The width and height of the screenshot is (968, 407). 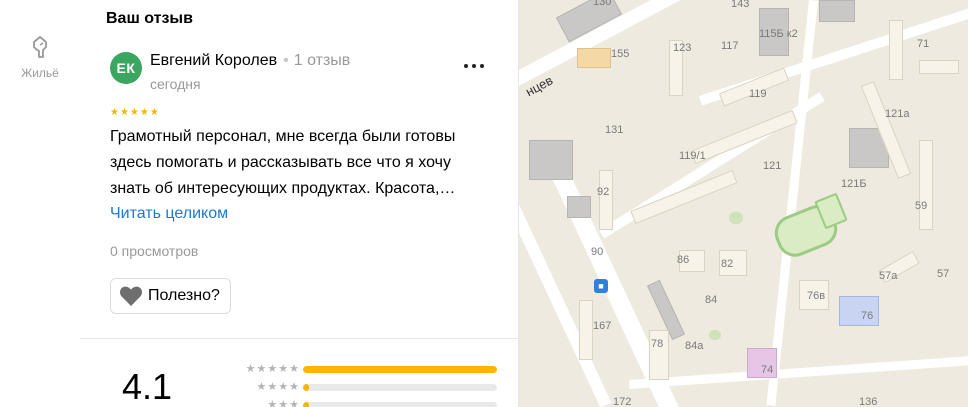 I want to click on helpful-label: Полезно?, so click(x=184, y=295).